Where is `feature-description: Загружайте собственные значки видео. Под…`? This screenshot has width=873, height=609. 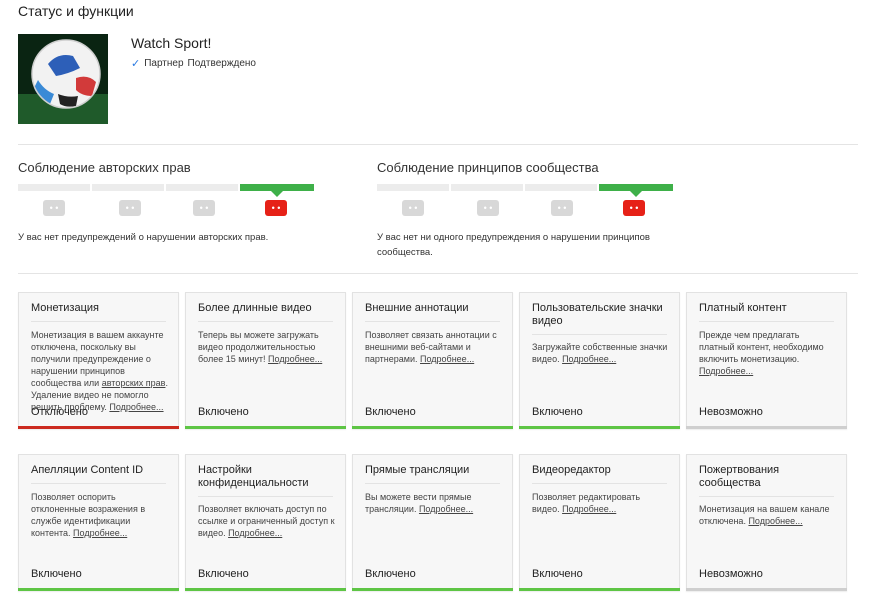 feature-description: Загружайте собственные значки видео. Под… is located at coordinates (600, 353).